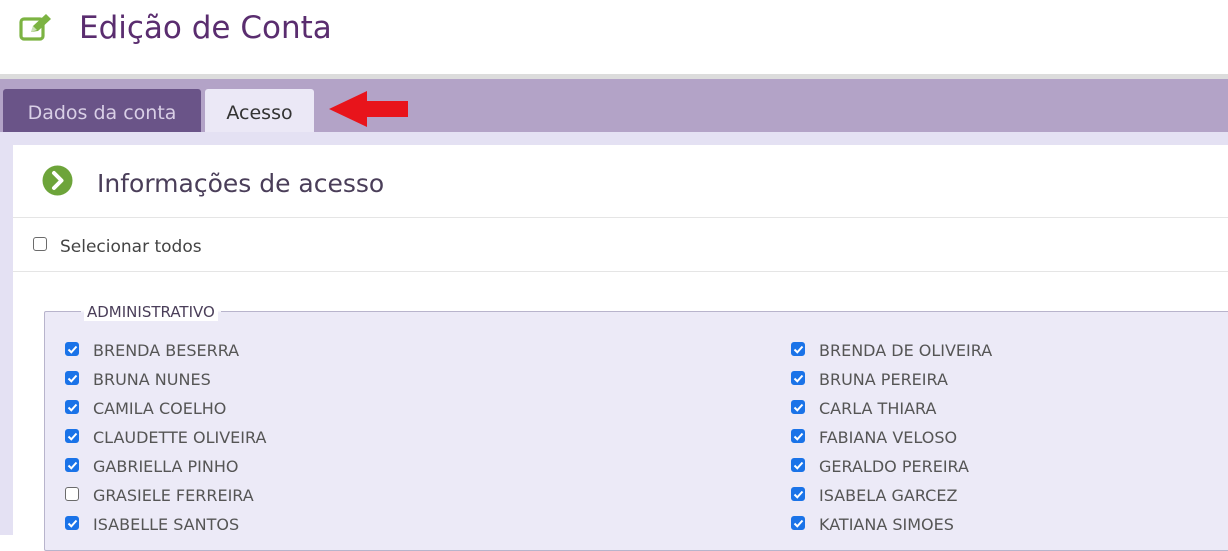 This screenshot has height=551, width=1228. Describe the element at coordinates (620, 181) in the screenshot. I see `section-header: Informações de acesso` at that location.